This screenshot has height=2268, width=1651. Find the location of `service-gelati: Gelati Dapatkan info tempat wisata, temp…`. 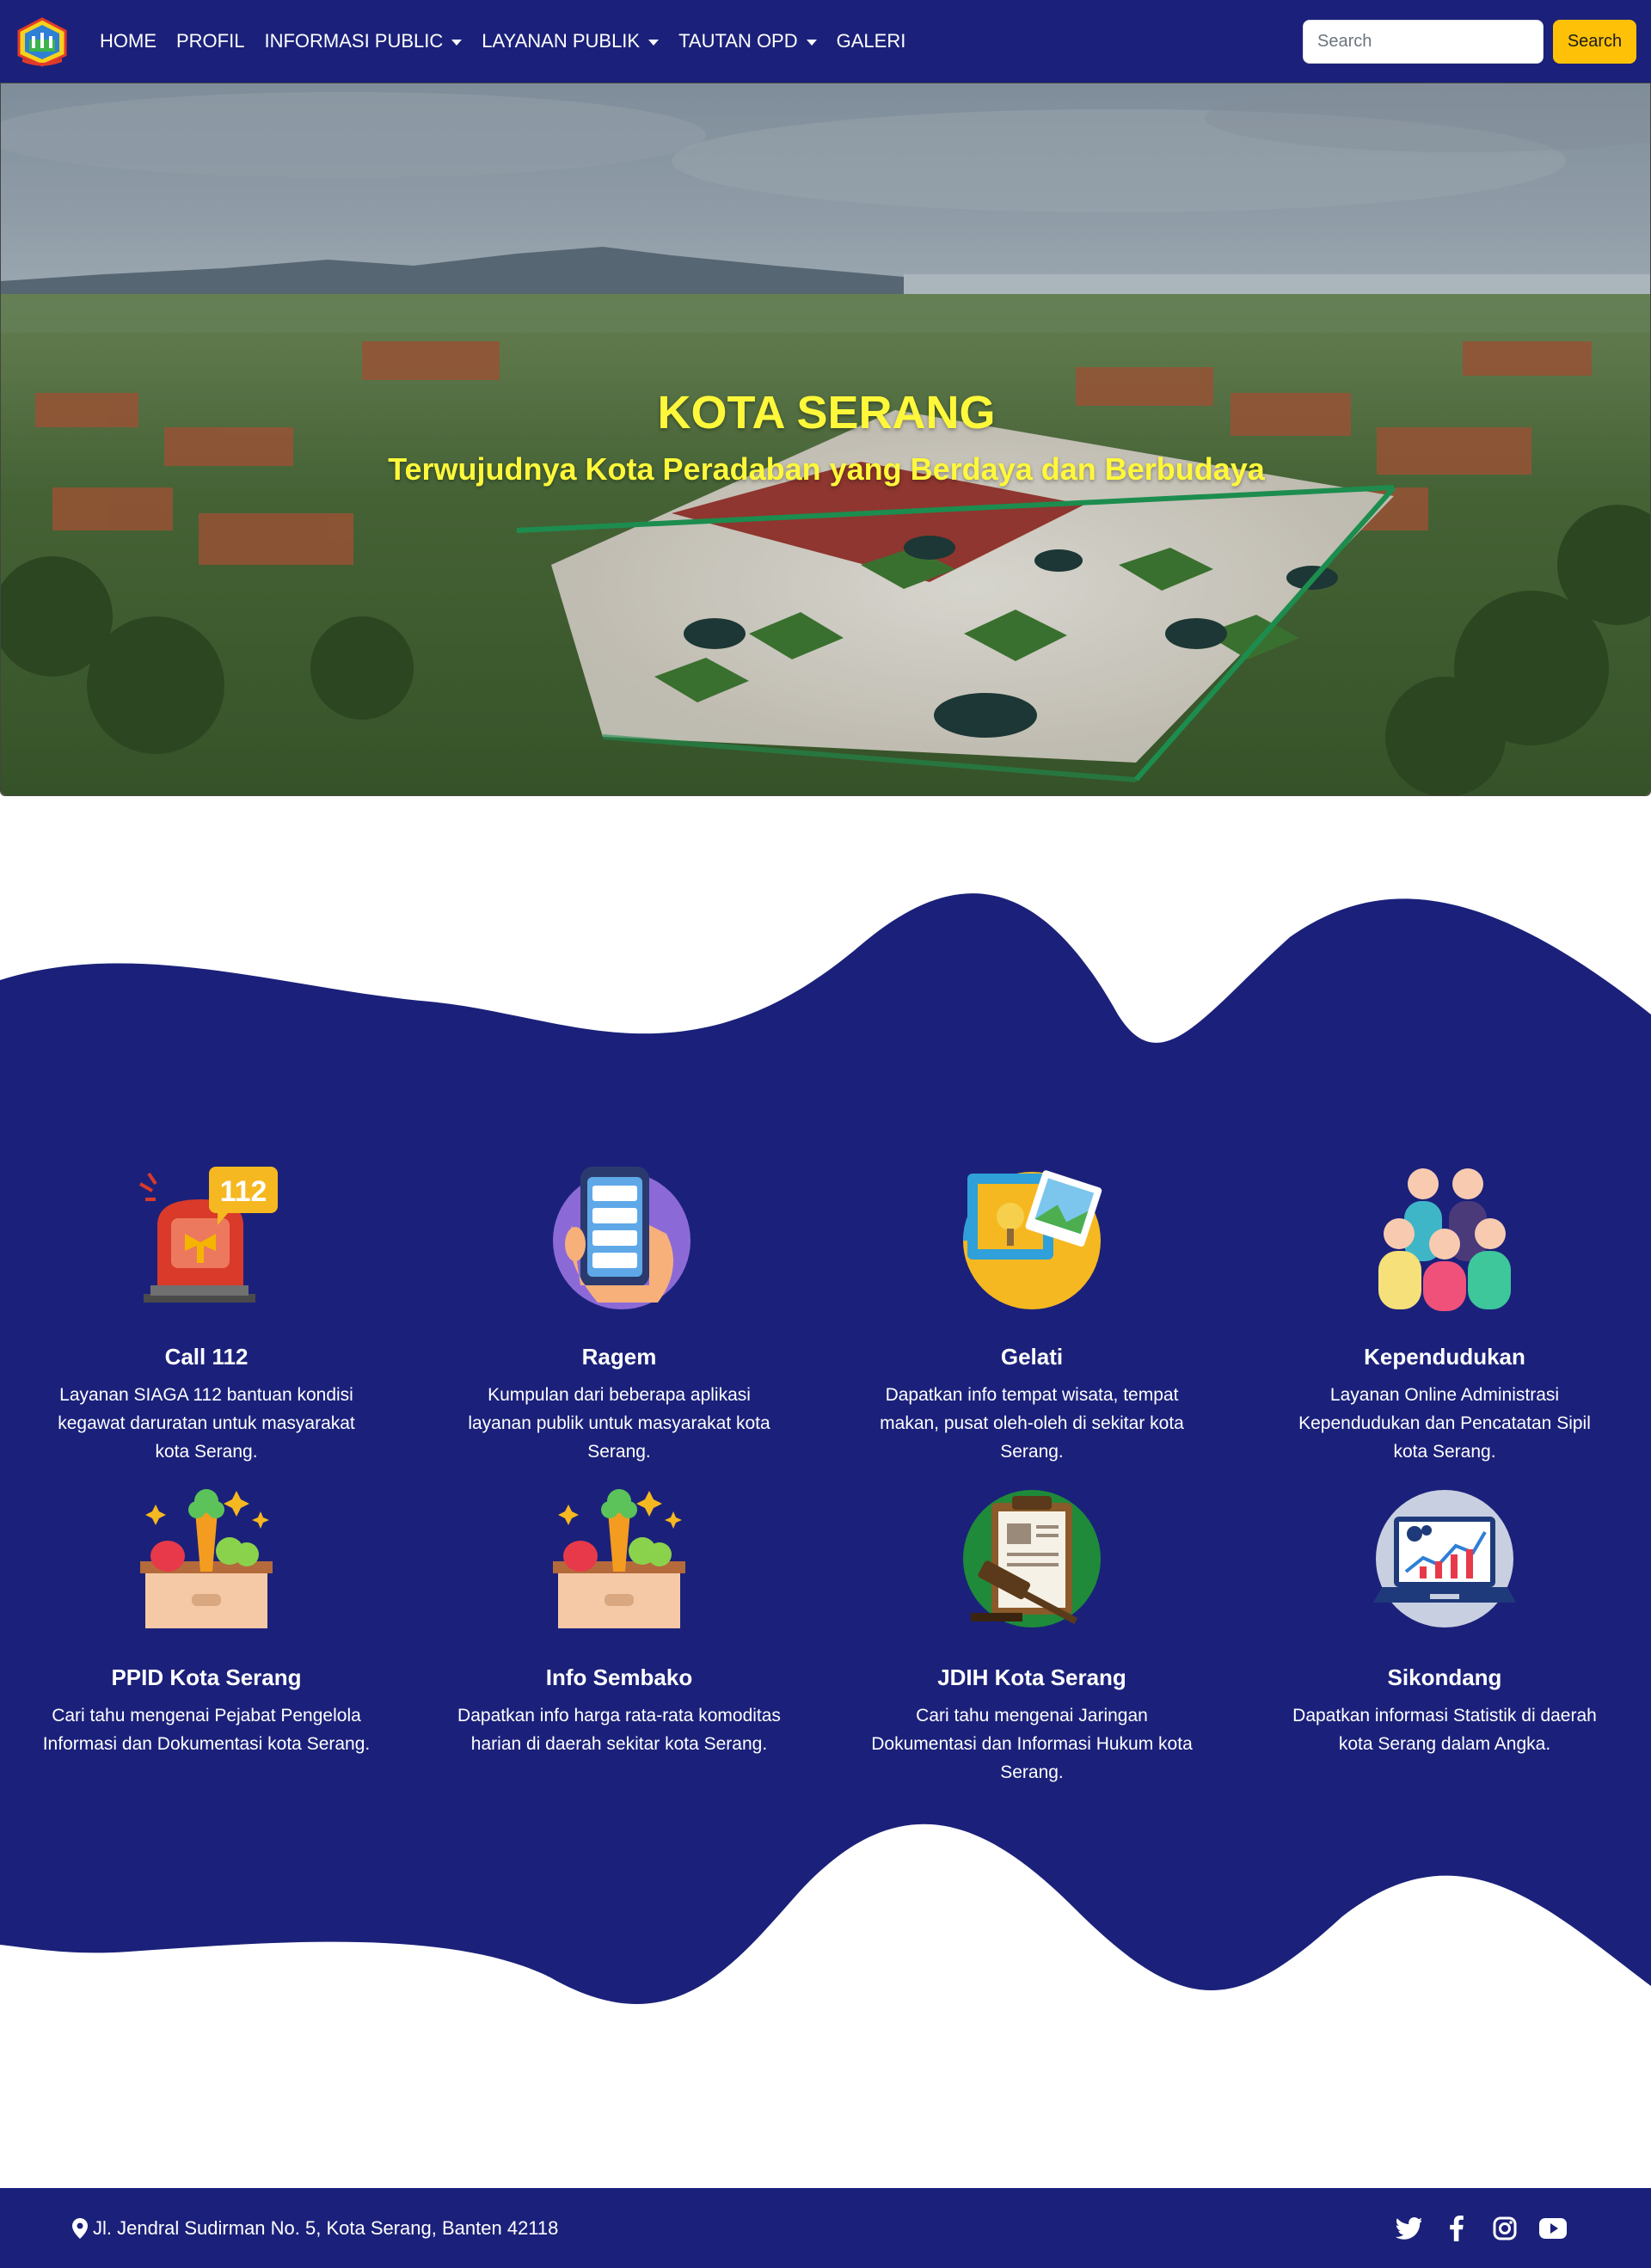

service-gelati: Gelati Dapatkan info tempat wisata, temp… is located at coordinates (1031, 1315).